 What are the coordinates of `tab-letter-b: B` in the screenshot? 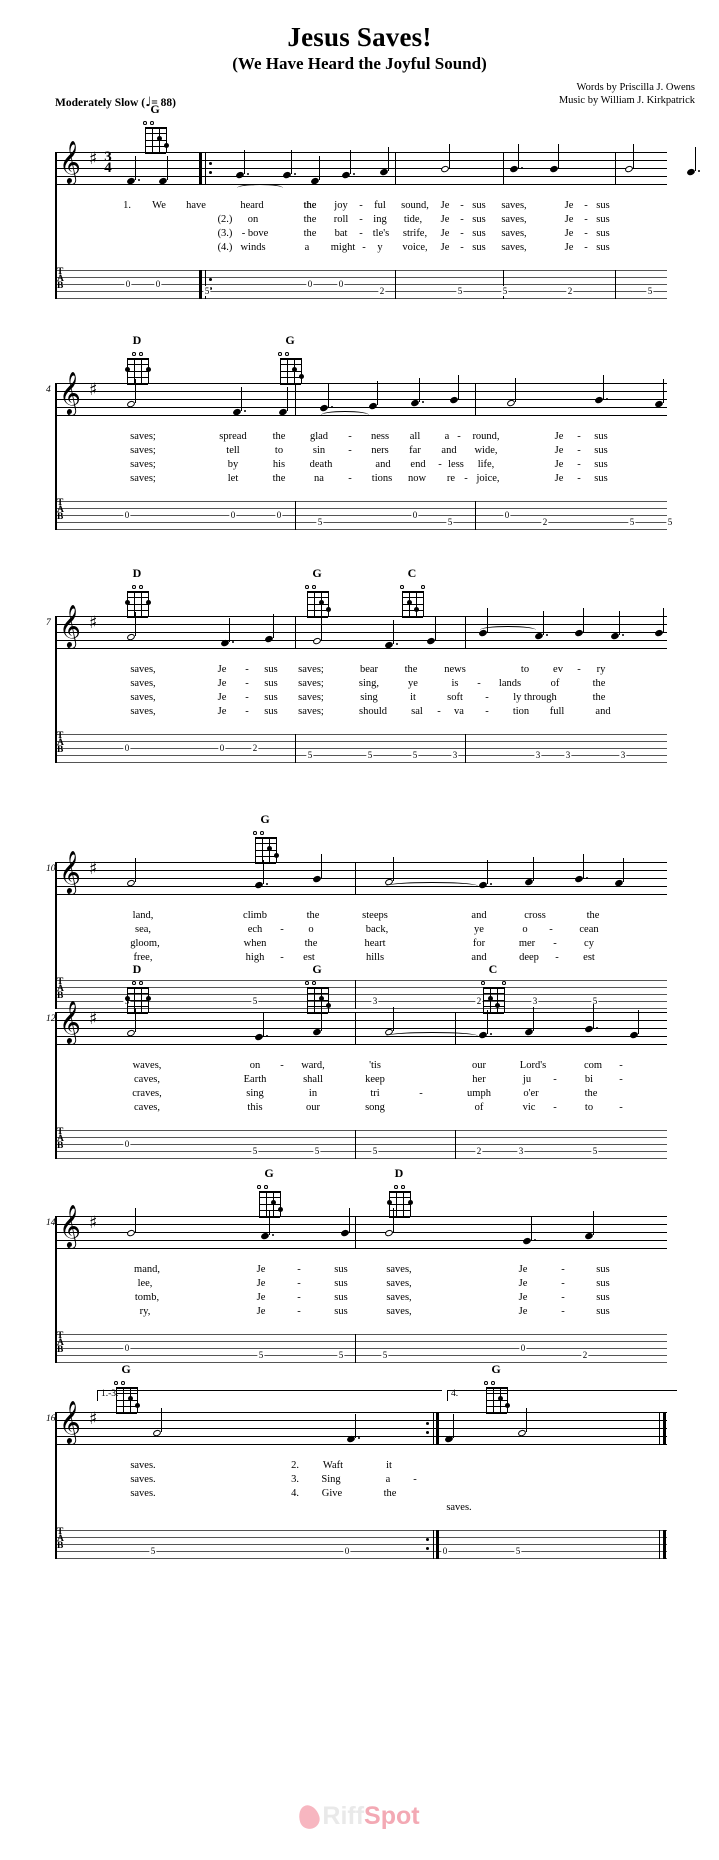 It's located at (60, 1146).